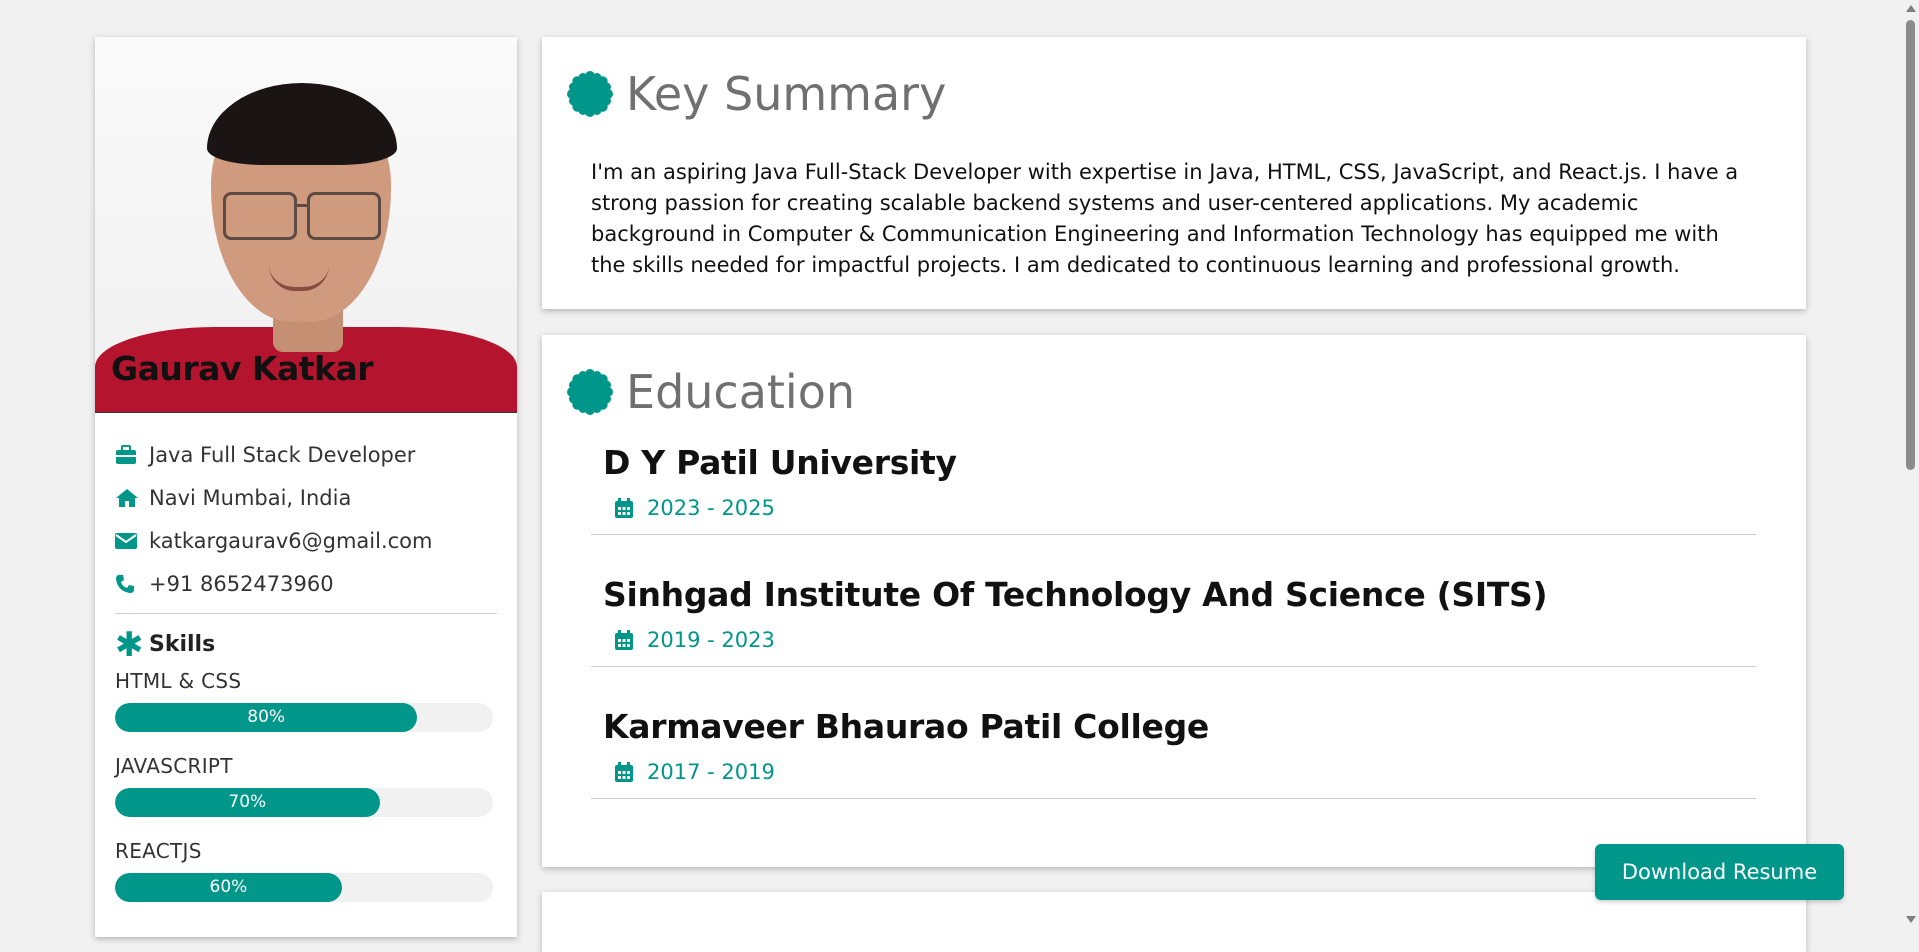  I want to click on profile-name: Gaurav Katkar, so click(242, 368).